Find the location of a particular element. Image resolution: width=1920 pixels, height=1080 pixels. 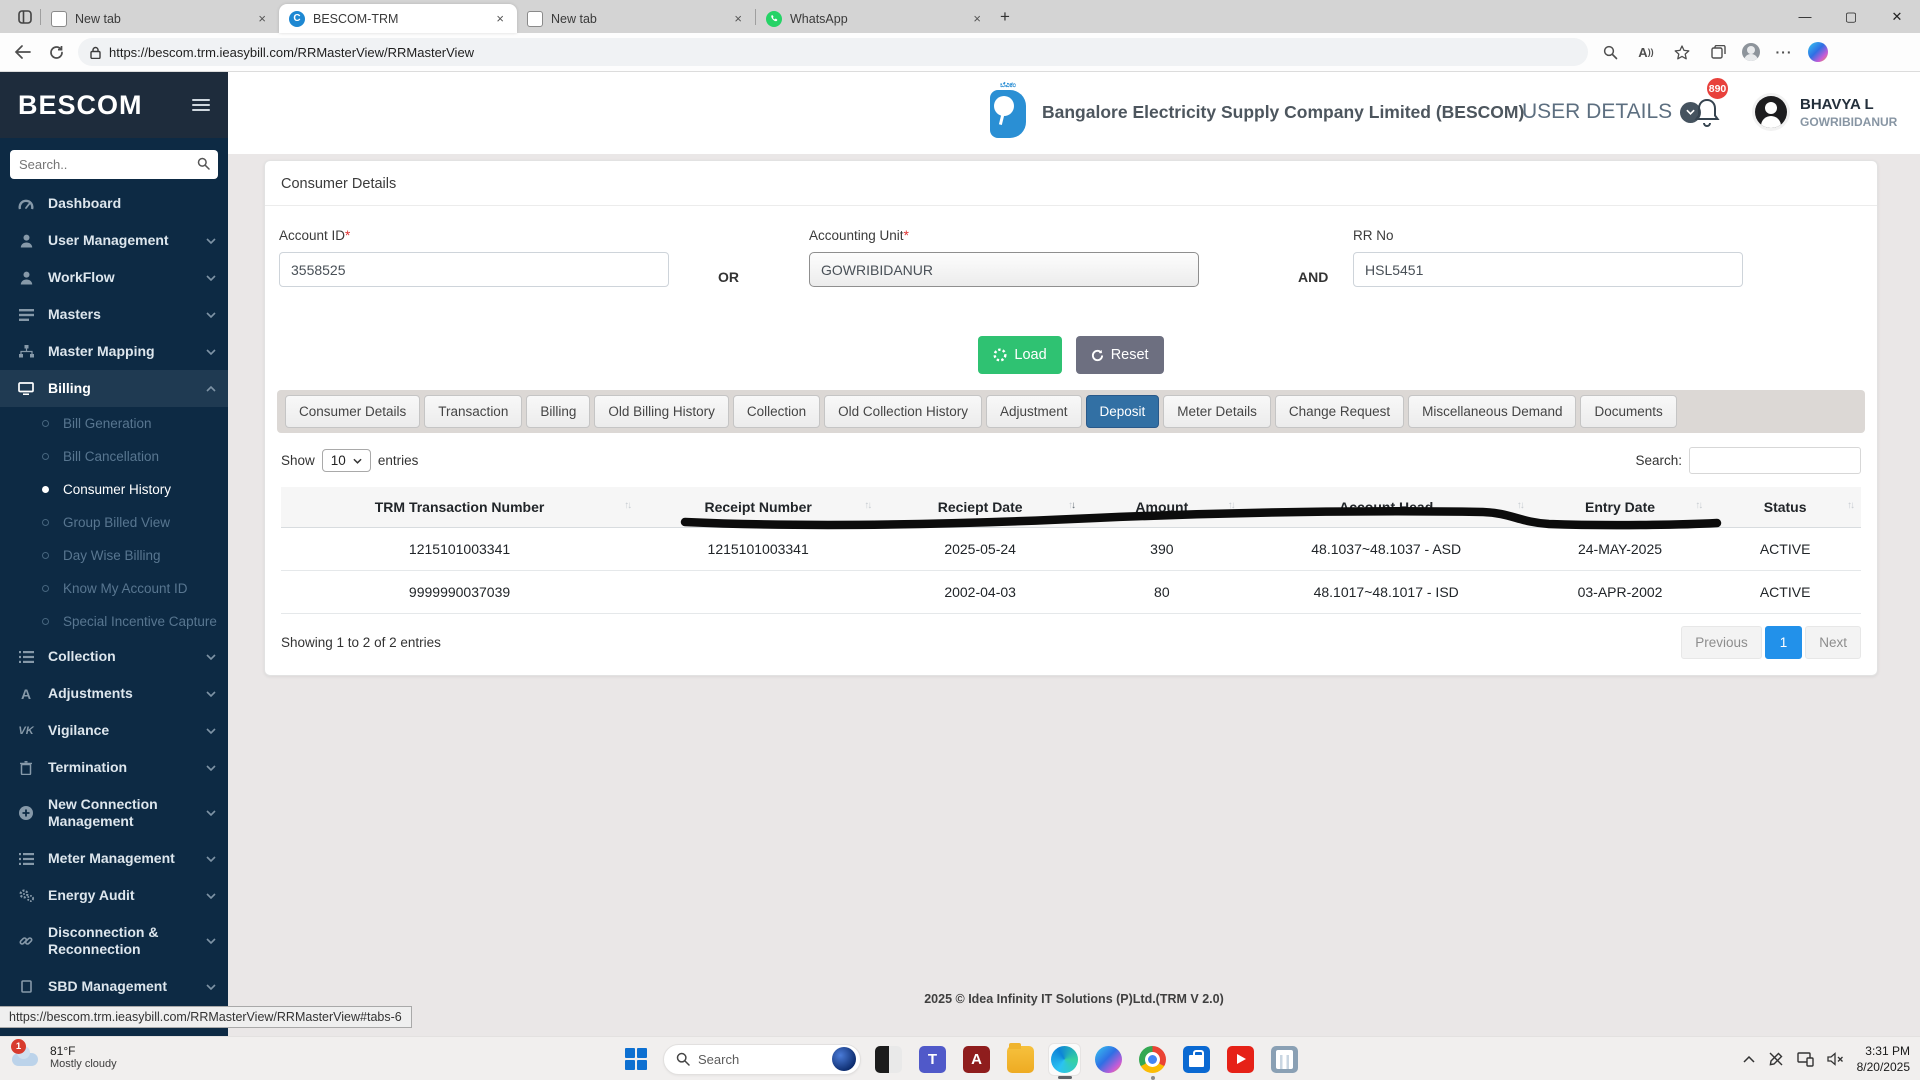

close-window-button: ✕ is located at coordinates (1897, 16).